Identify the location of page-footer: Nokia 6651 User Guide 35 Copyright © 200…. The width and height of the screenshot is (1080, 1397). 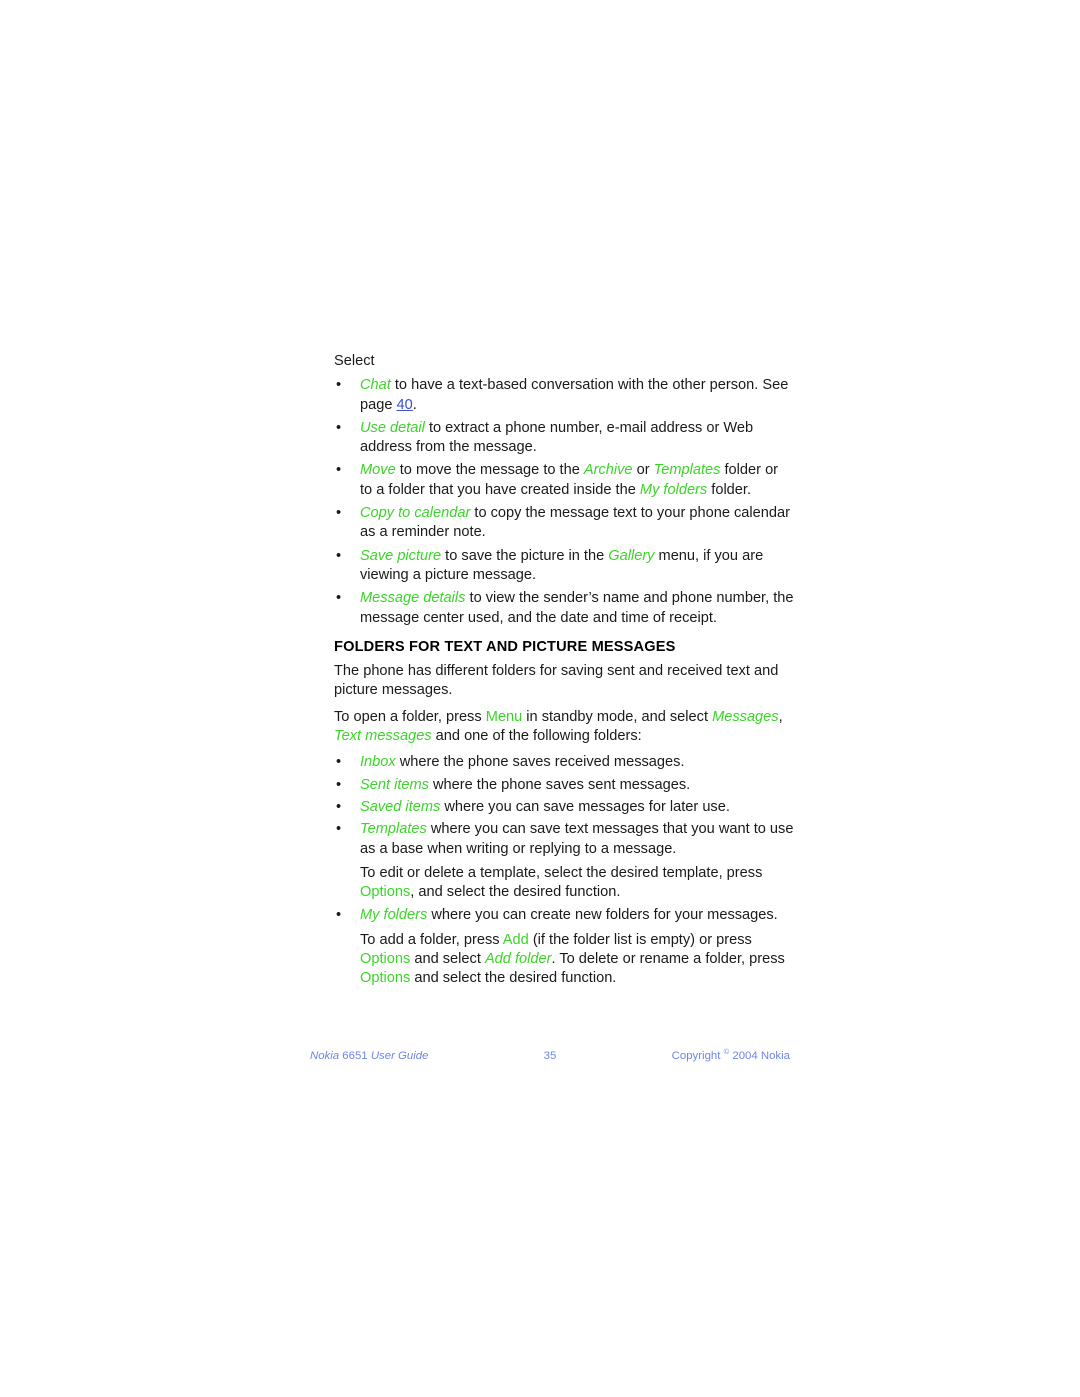
(550, 1058).